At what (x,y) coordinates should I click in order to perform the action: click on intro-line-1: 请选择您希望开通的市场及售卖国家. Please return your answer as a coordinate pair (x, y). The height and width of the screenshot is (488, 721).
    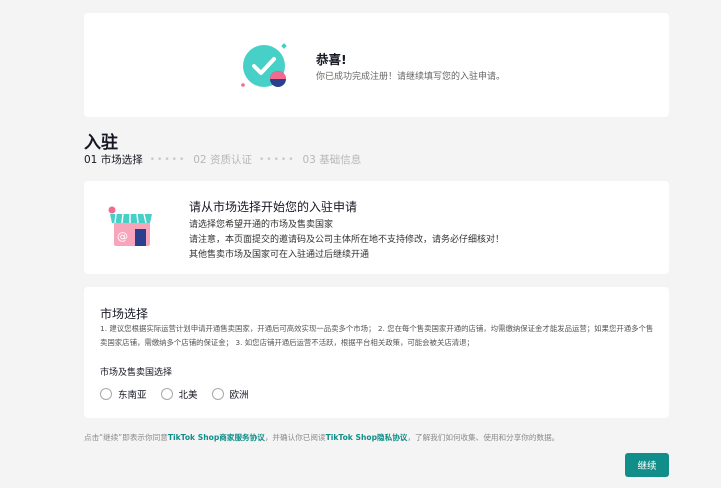
    Looking at the image, I should click on (261, 225).